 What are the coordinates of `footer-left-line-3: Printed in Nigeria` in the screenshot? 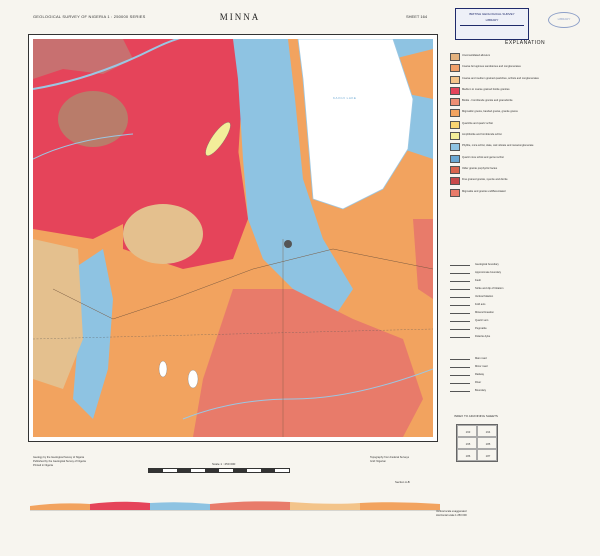 It's located at (43, 465).